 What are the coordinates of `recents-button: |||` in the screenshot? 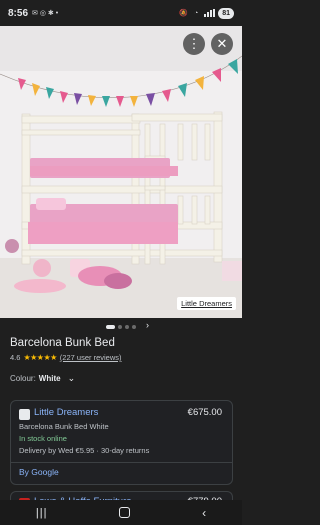 It's located at (42, 513).